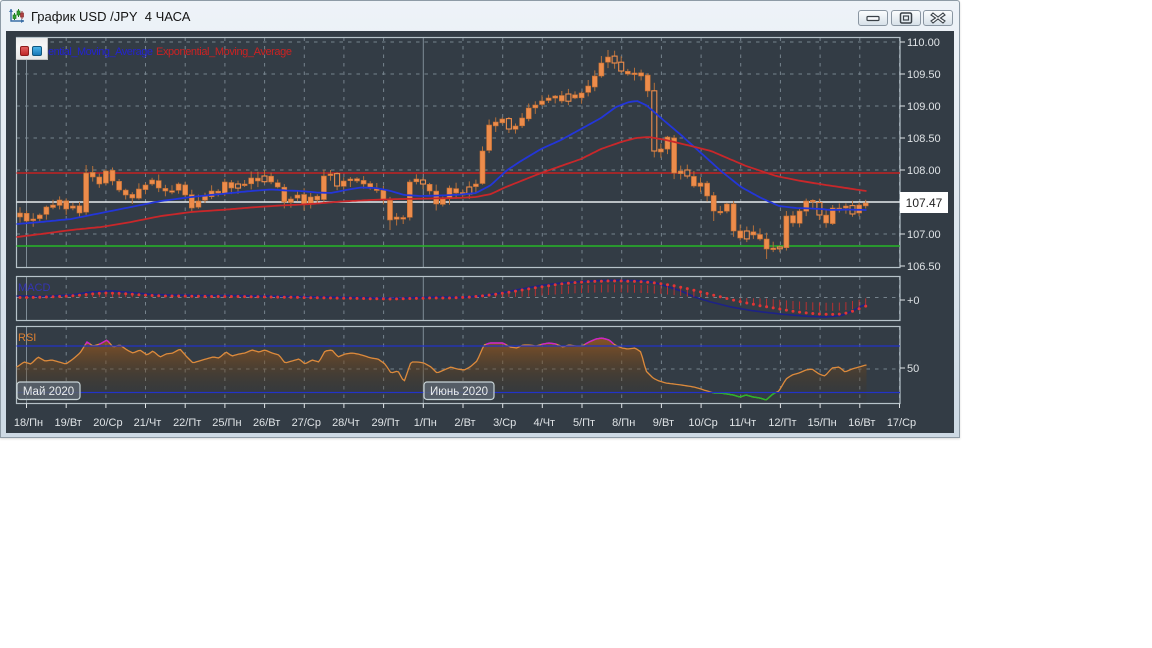 The width and height of the screenshot is (1152, 648). What do you see at coordinates (68, 423) in the screenshot?
I see `svg-text: 19/Вт` at bounding box center [68, 423].